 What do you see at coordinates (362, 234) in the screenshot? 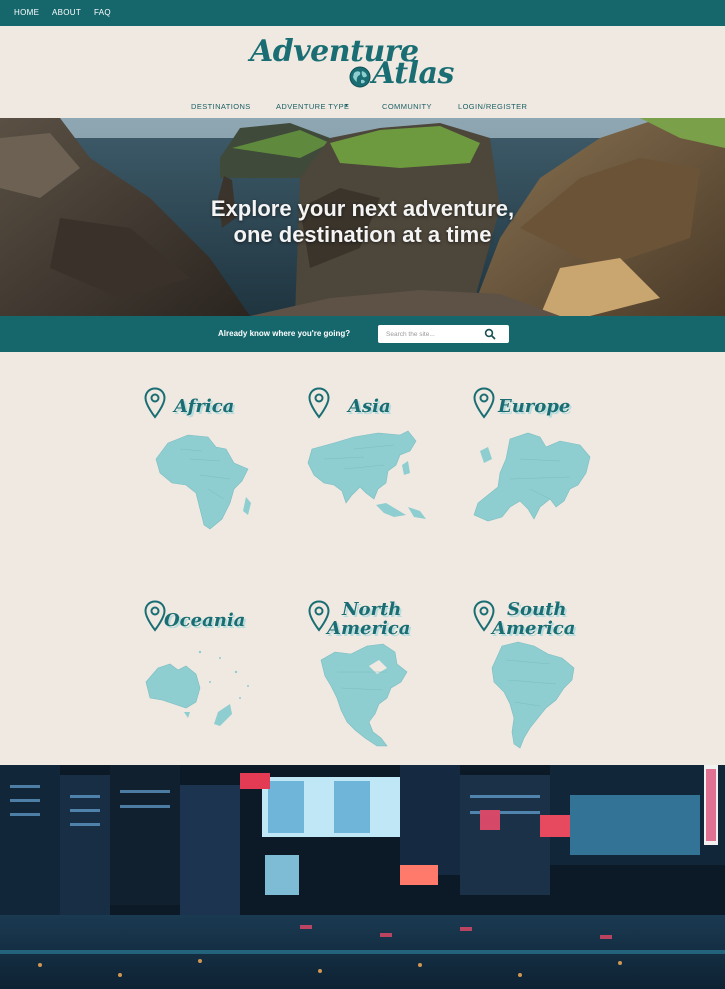
I see `hero-headline-line2: one destination at a time` at bounding box center [362, 234].